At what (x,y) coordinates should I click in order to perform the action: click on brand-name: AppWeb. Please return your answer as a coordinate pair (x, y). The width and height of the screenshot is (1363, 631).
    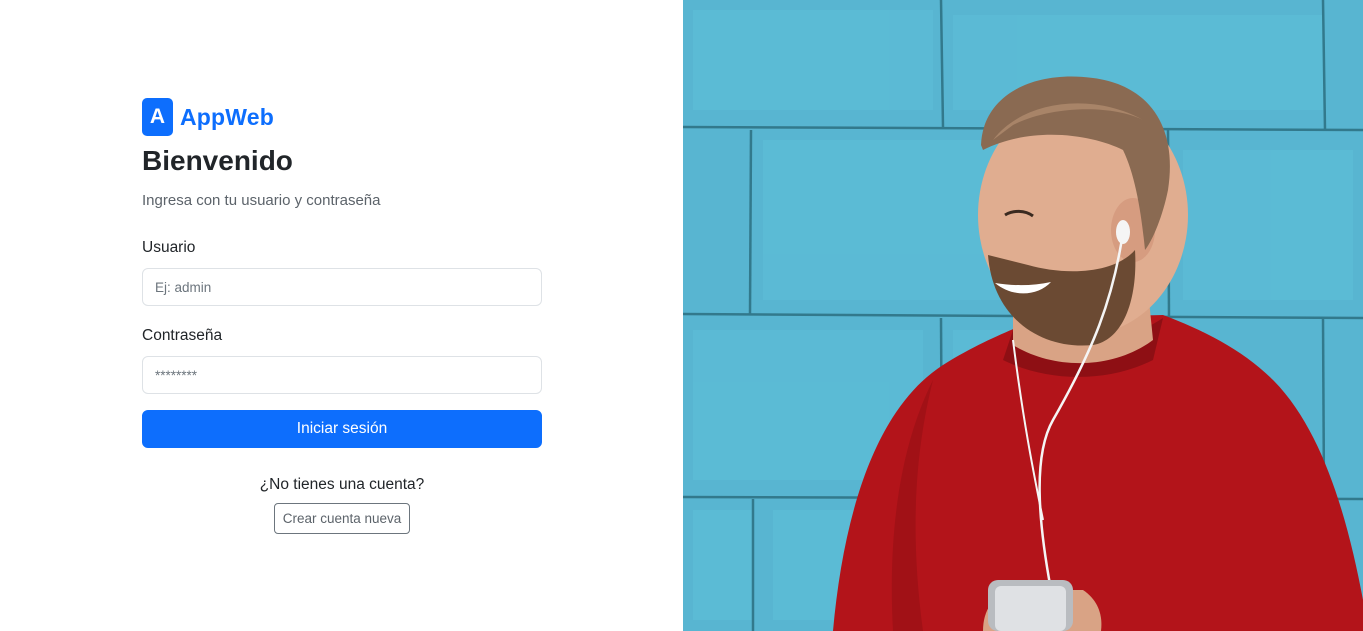
    Looking at the image, I should click on (227, 116).